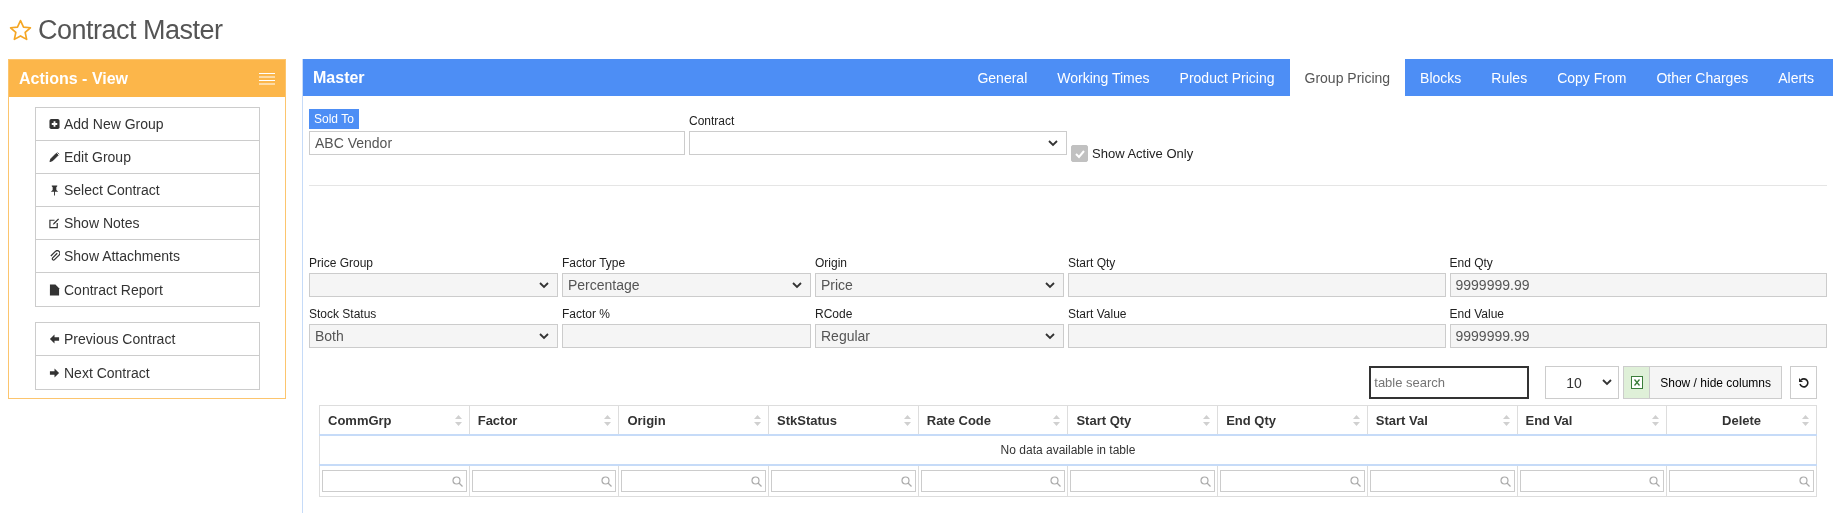  I want to click on column-header: Factor, so click(544, 420).